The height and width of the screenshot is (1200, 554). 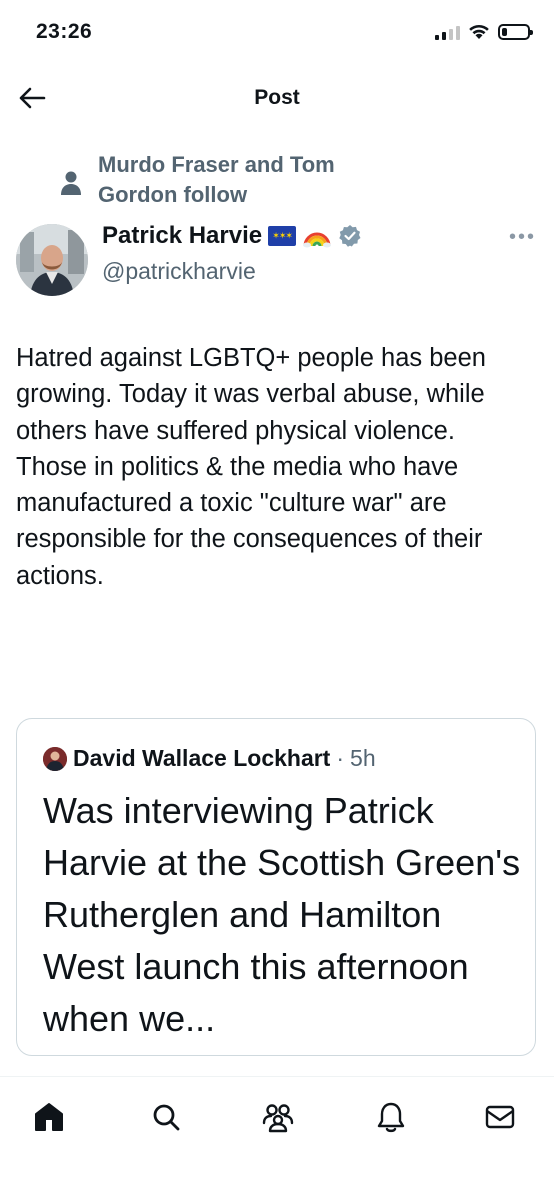 I want to click on author-row: Patrick Harvie ✶✶✶ @patrickharvie •••, so click(x=278, y=260).